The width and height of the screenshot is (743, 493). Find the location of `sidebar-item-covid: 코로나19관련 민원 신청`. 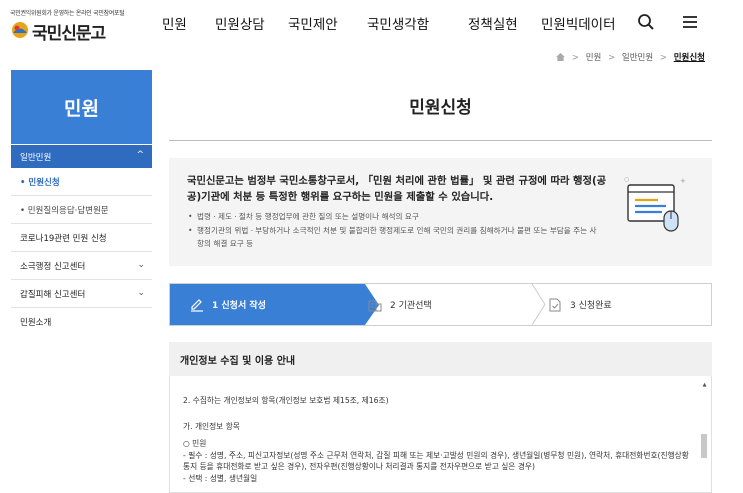

sidebar-item-covid: 코로나19관련 민원 신청 is located at coordinates (81, 238).